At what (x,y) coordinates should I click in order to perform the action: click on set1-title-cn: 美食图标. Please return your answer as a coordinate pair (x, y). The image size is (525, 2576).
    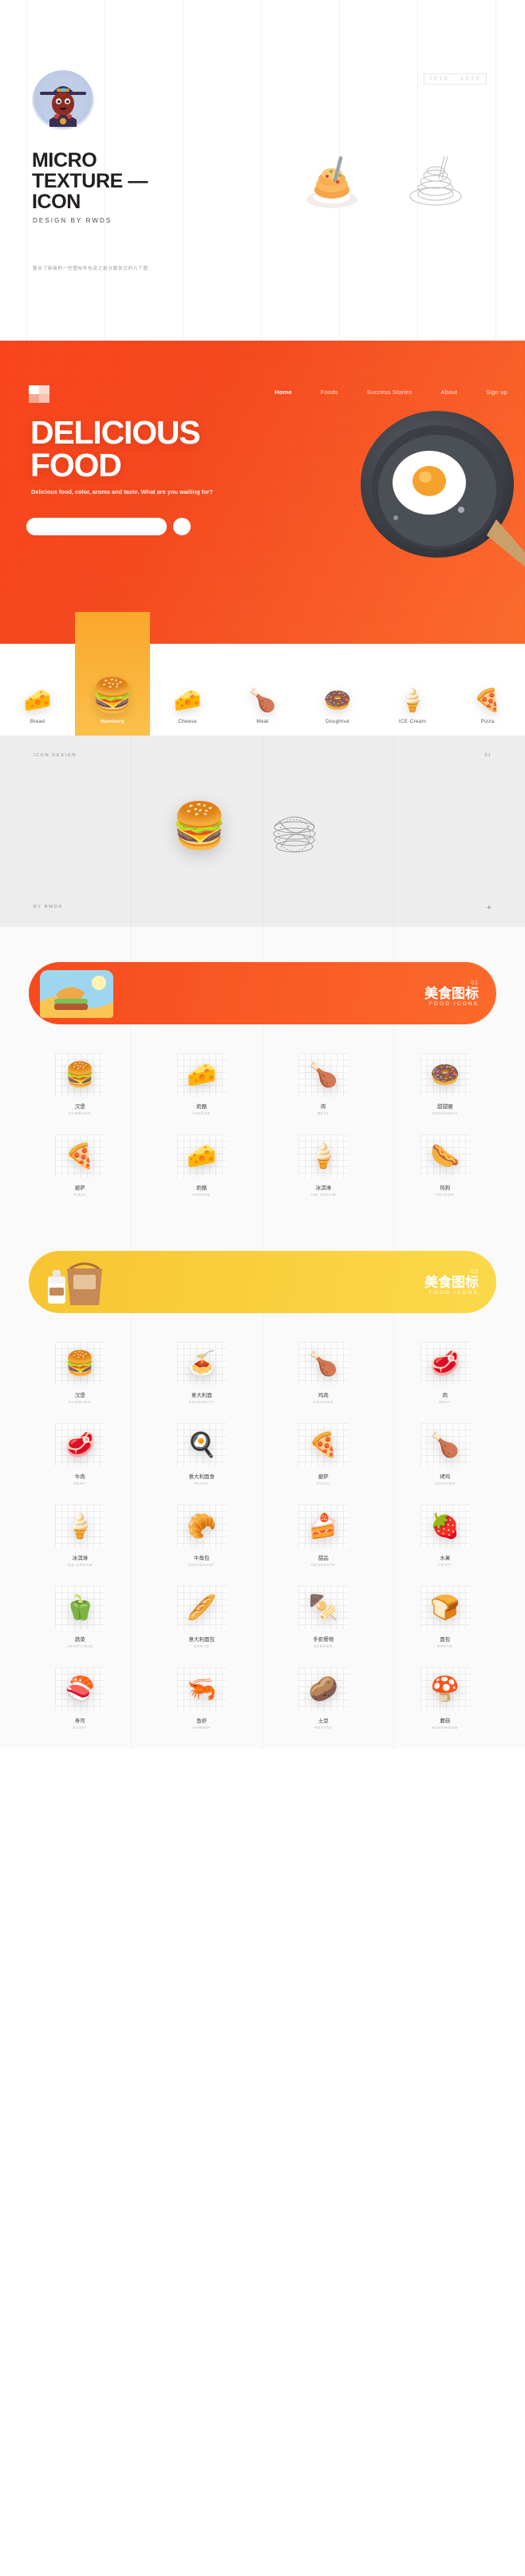
    Looking at the image, I should click on (451, 993).